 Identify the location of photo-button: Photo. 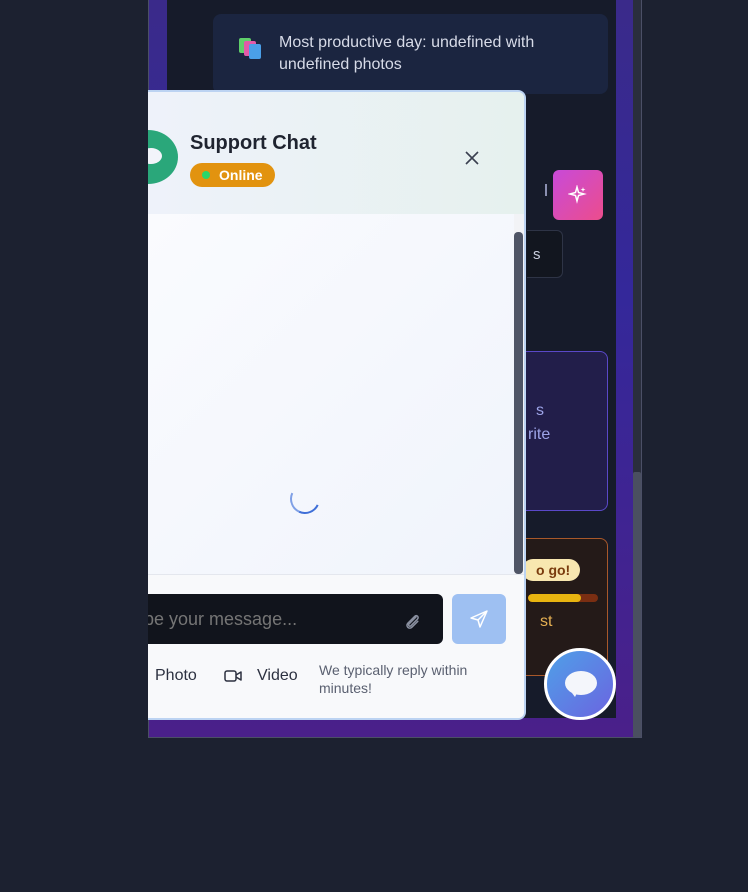
(176, 676).